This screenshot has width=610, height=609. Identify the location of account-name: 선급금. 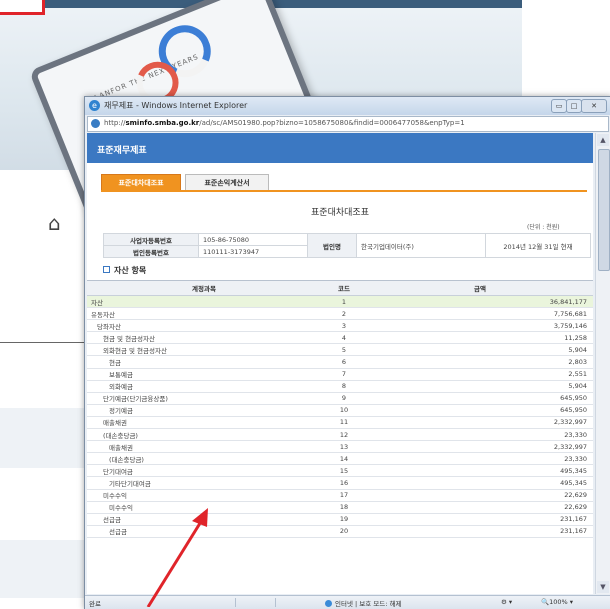
(204, 519).